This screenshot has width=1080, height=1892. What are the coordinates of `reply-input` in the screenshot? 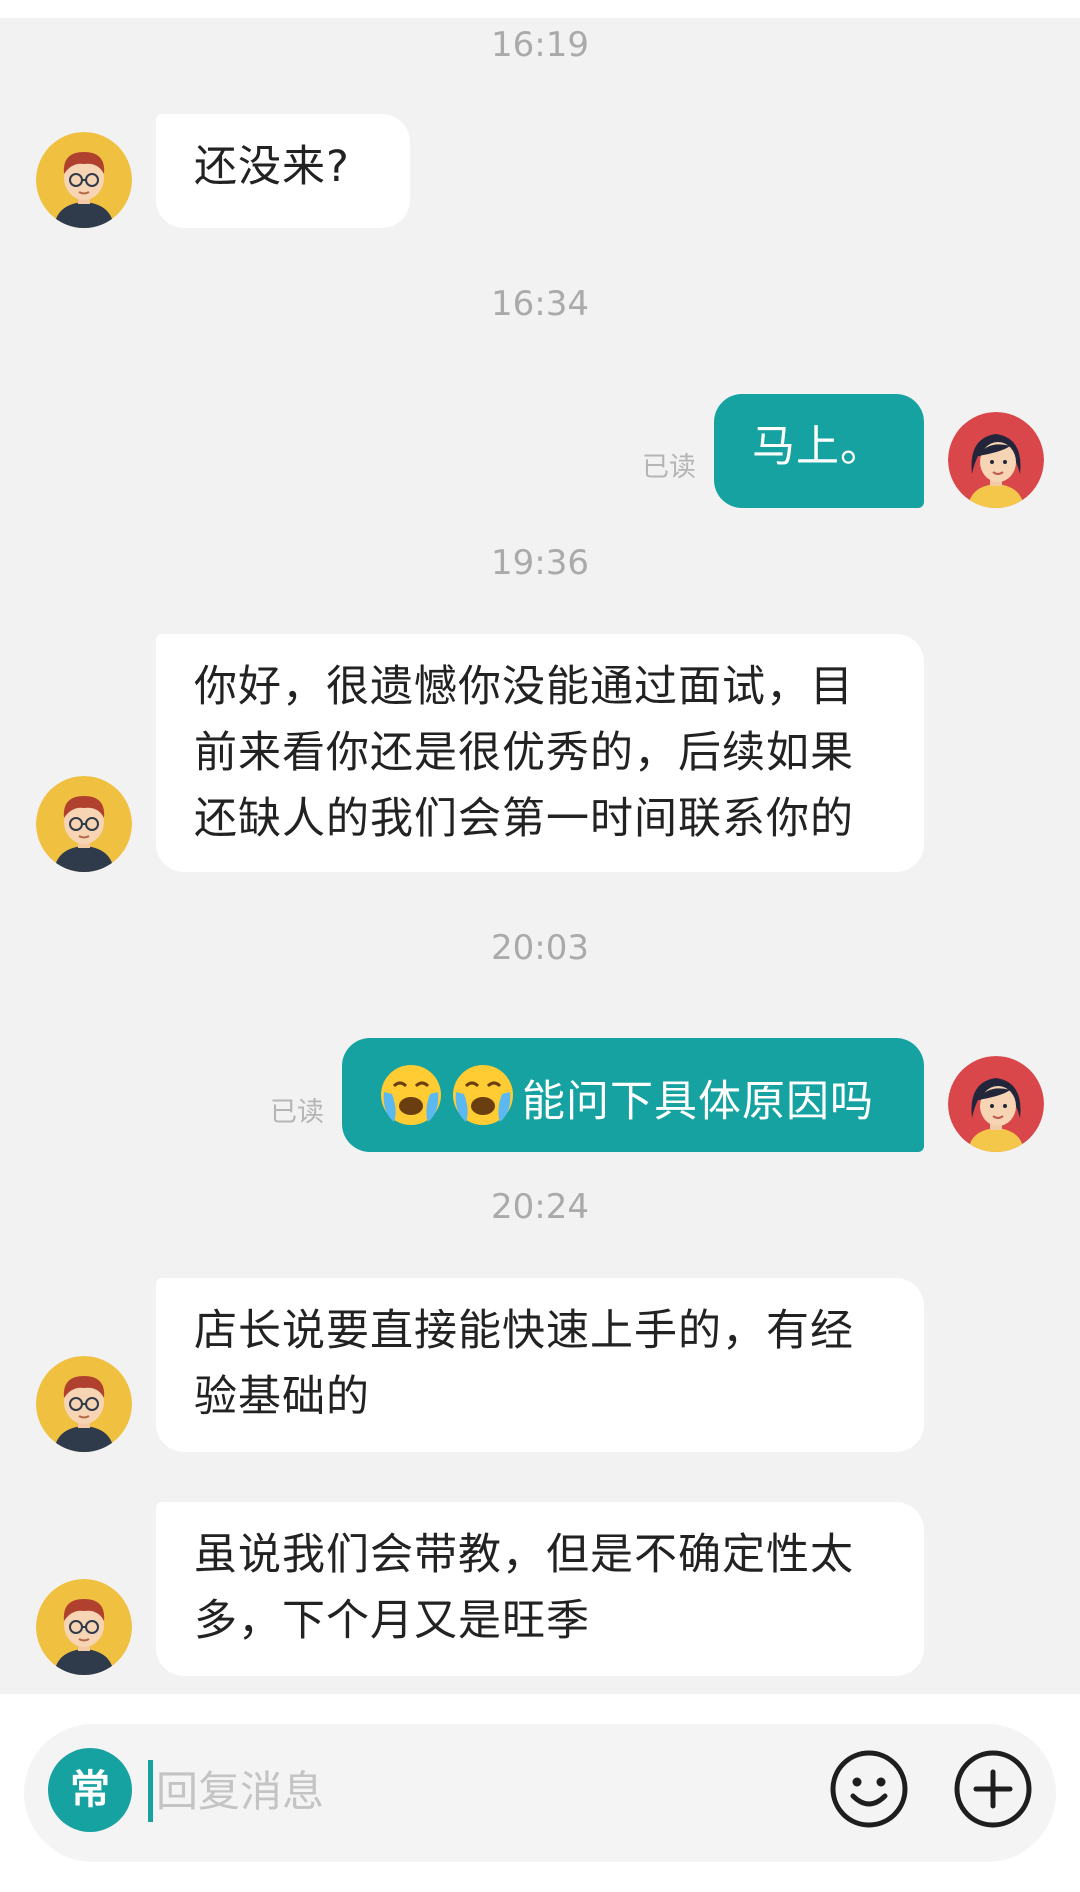 It's located at (486, 1791).